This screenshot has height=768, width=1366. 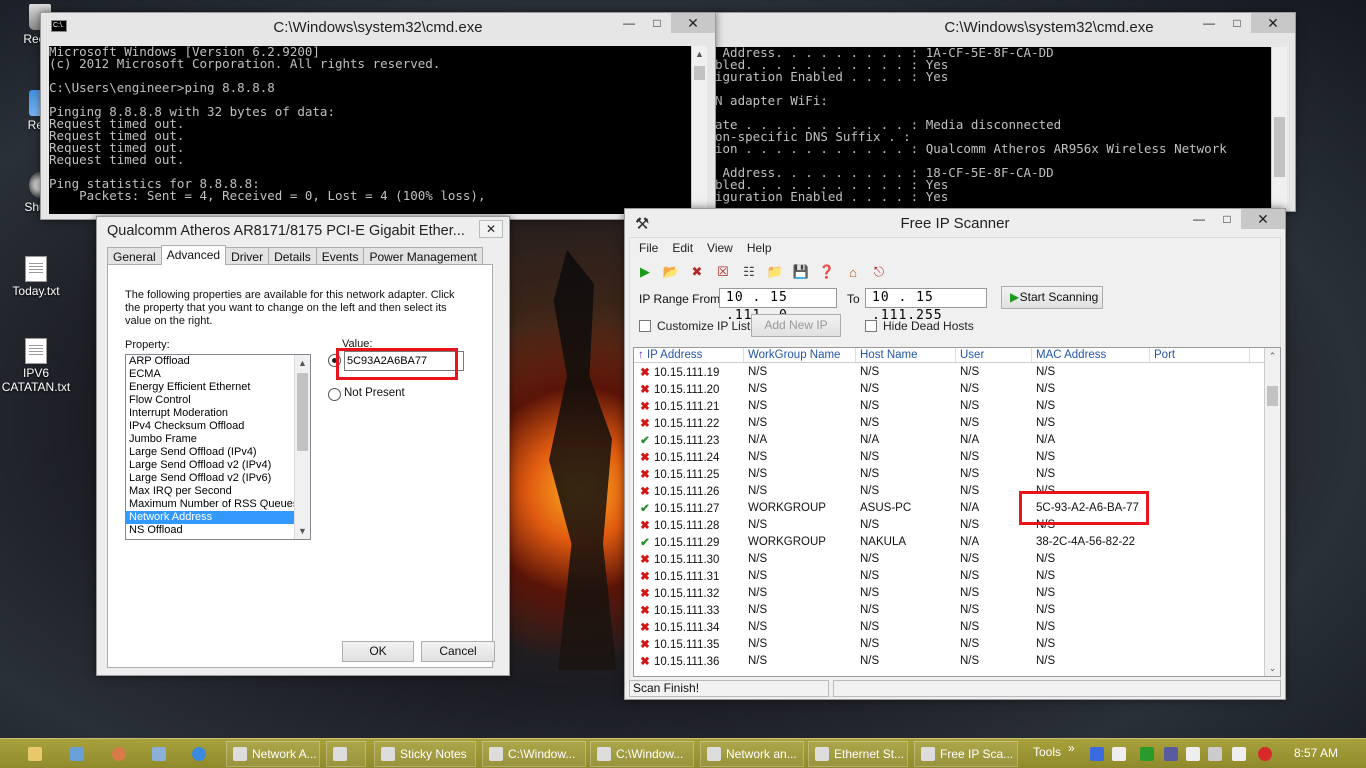 What do you see at coordinates (292, 256) in the screenshot?
I see `tab-details: Details` at bounding box center [292, 256].